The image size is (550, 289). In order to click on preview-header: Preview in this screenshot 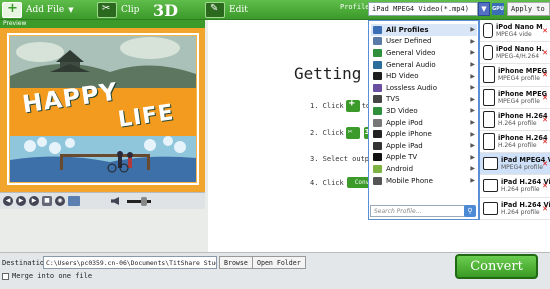, I will do `click(102, 24)`.